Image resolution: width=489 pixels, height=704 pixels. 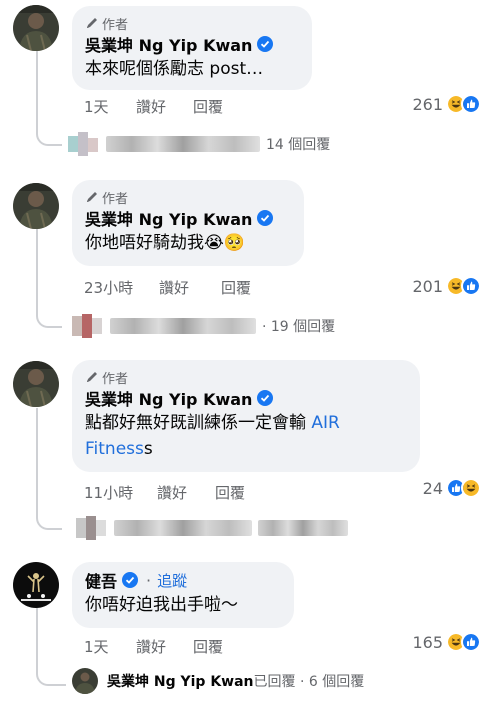 I want to click on comment-bubble: 健吾 · 追蹤 你唔好迫我出手啦～, so click(x=183, y=595).